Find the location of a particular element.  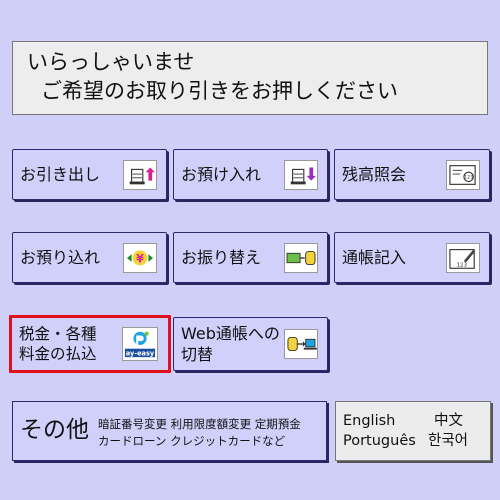

web-switch-label: Web通帳への 切替 is located at coordinates (227, 344).